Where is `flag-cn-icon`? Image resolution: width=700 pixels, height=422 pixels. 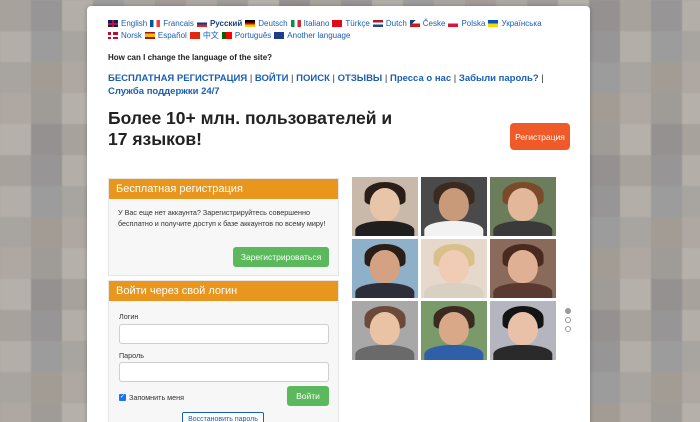
flag-cn-icon is located at coordinates (194, 35).